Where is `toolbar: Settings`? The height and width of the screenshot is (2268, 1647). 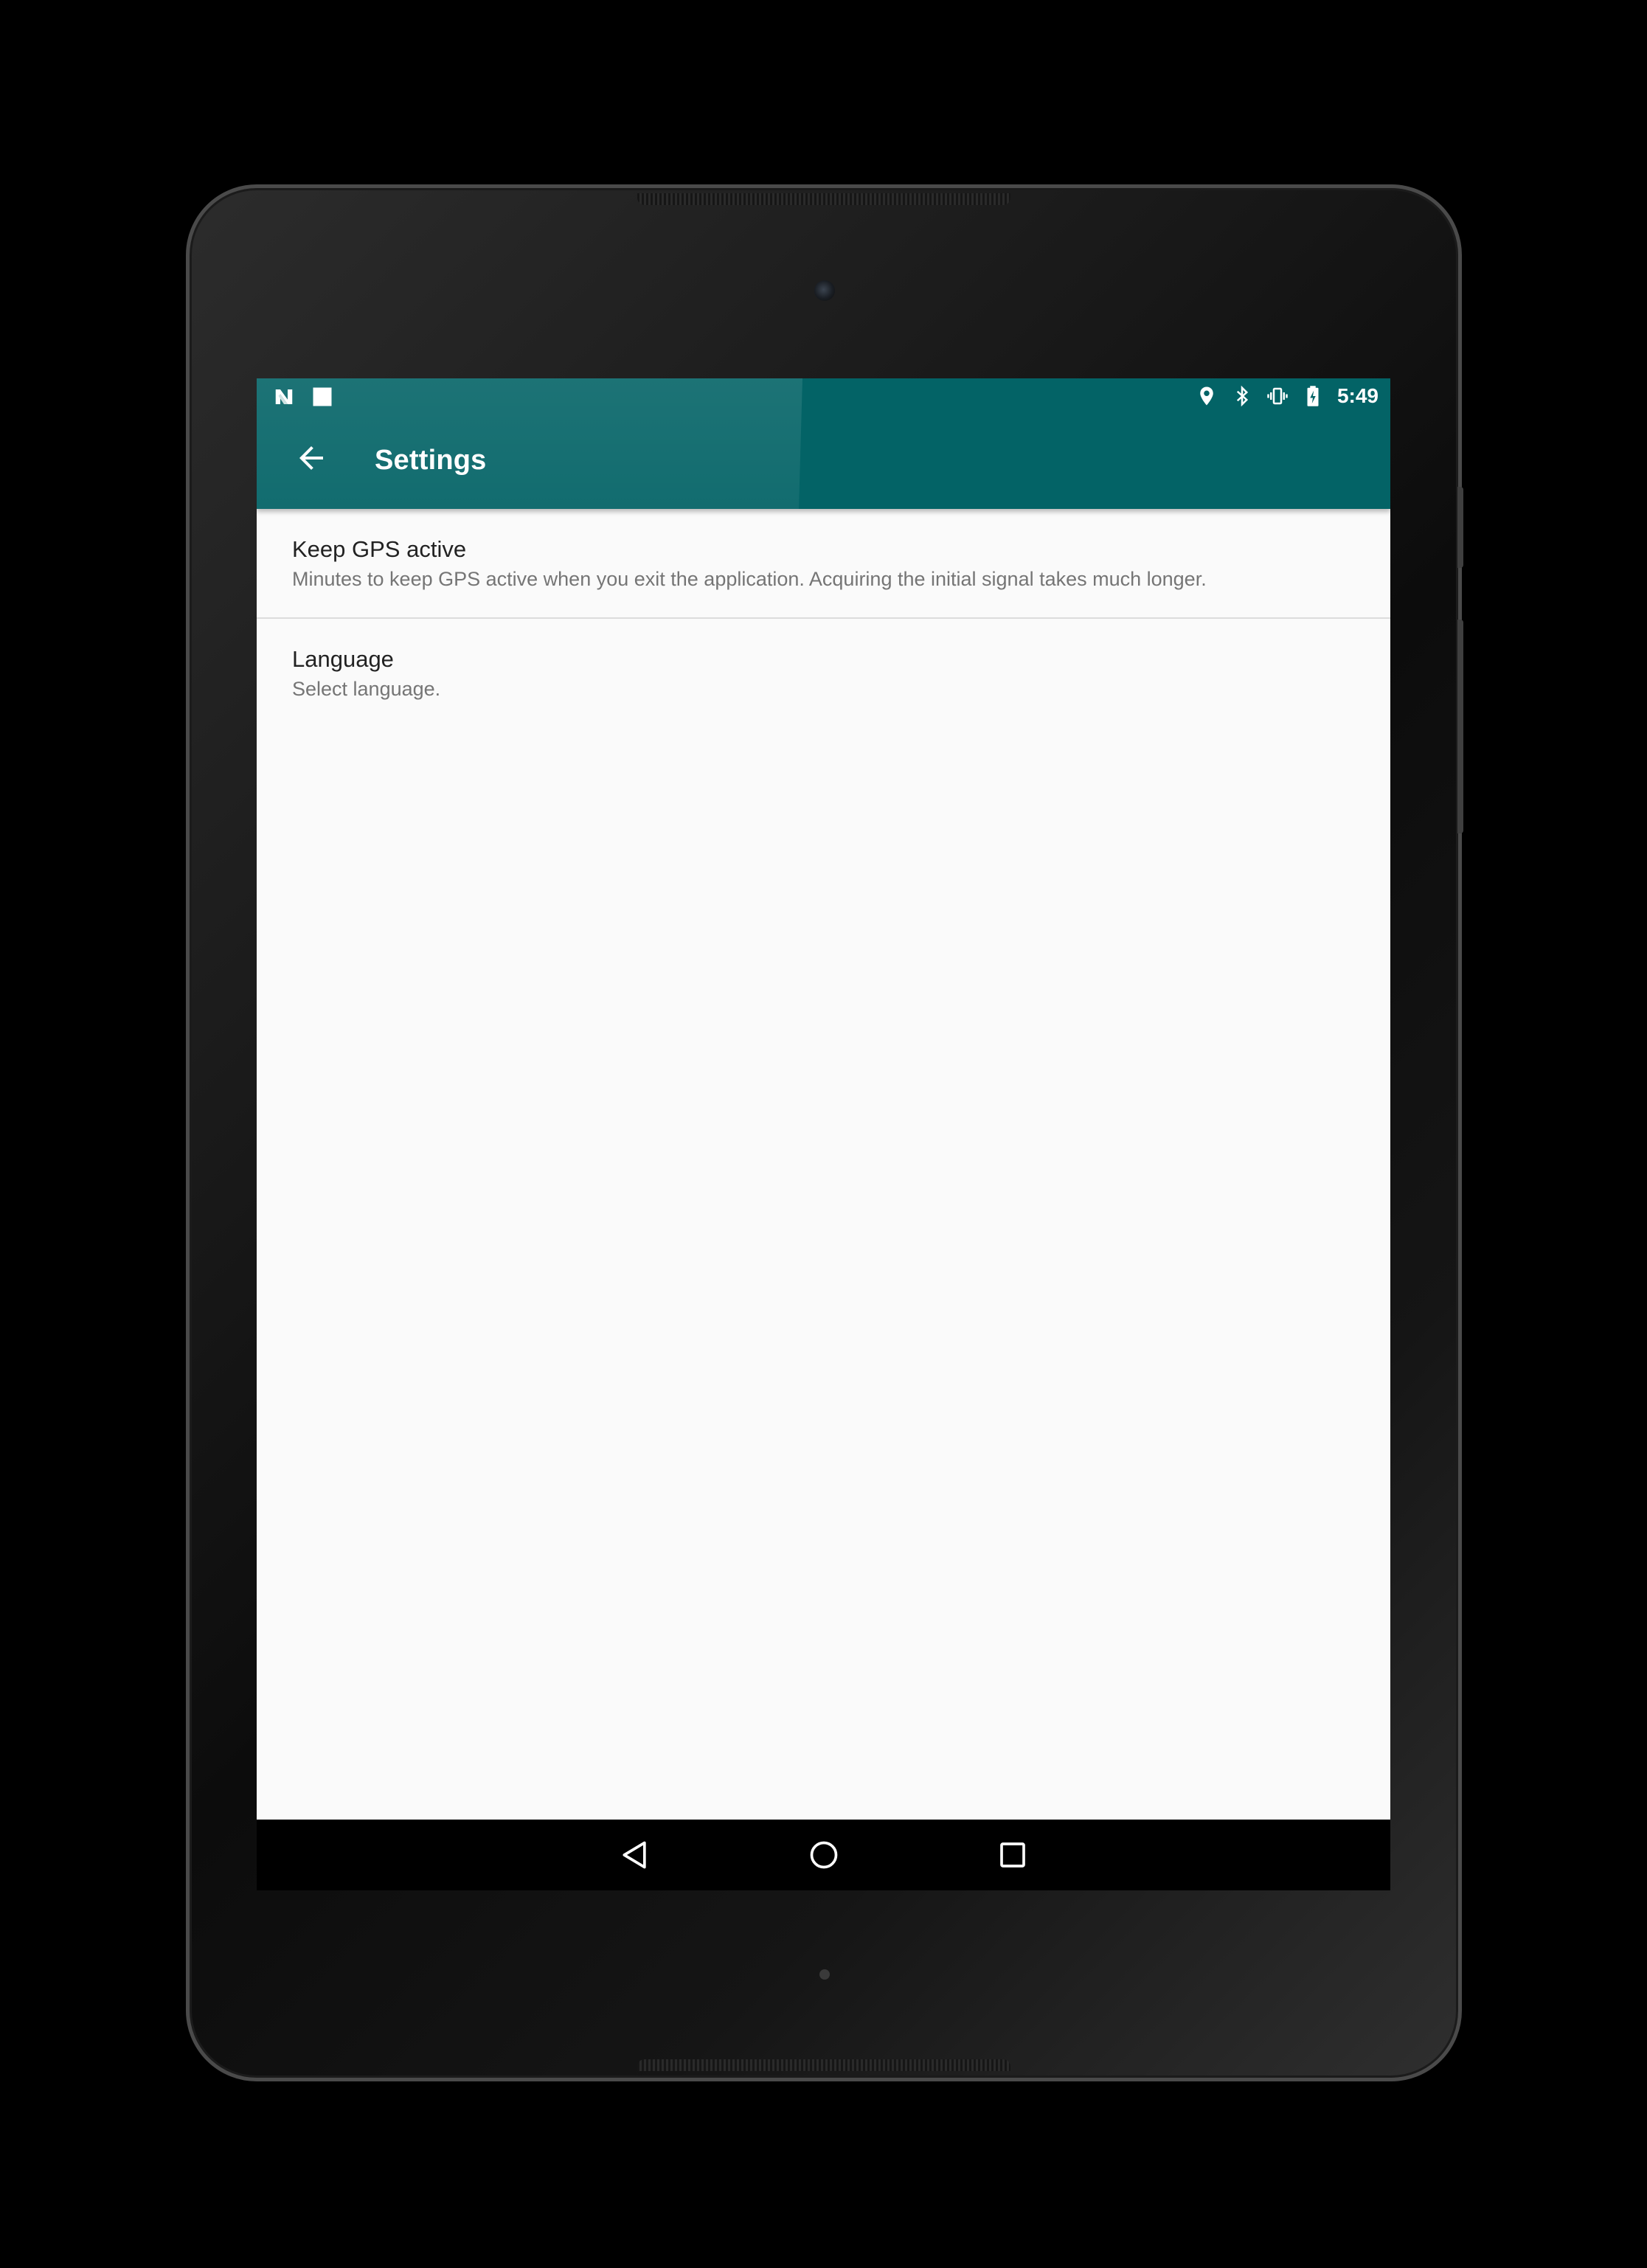
toolbar: Settings is located at coordinates (823, 462).